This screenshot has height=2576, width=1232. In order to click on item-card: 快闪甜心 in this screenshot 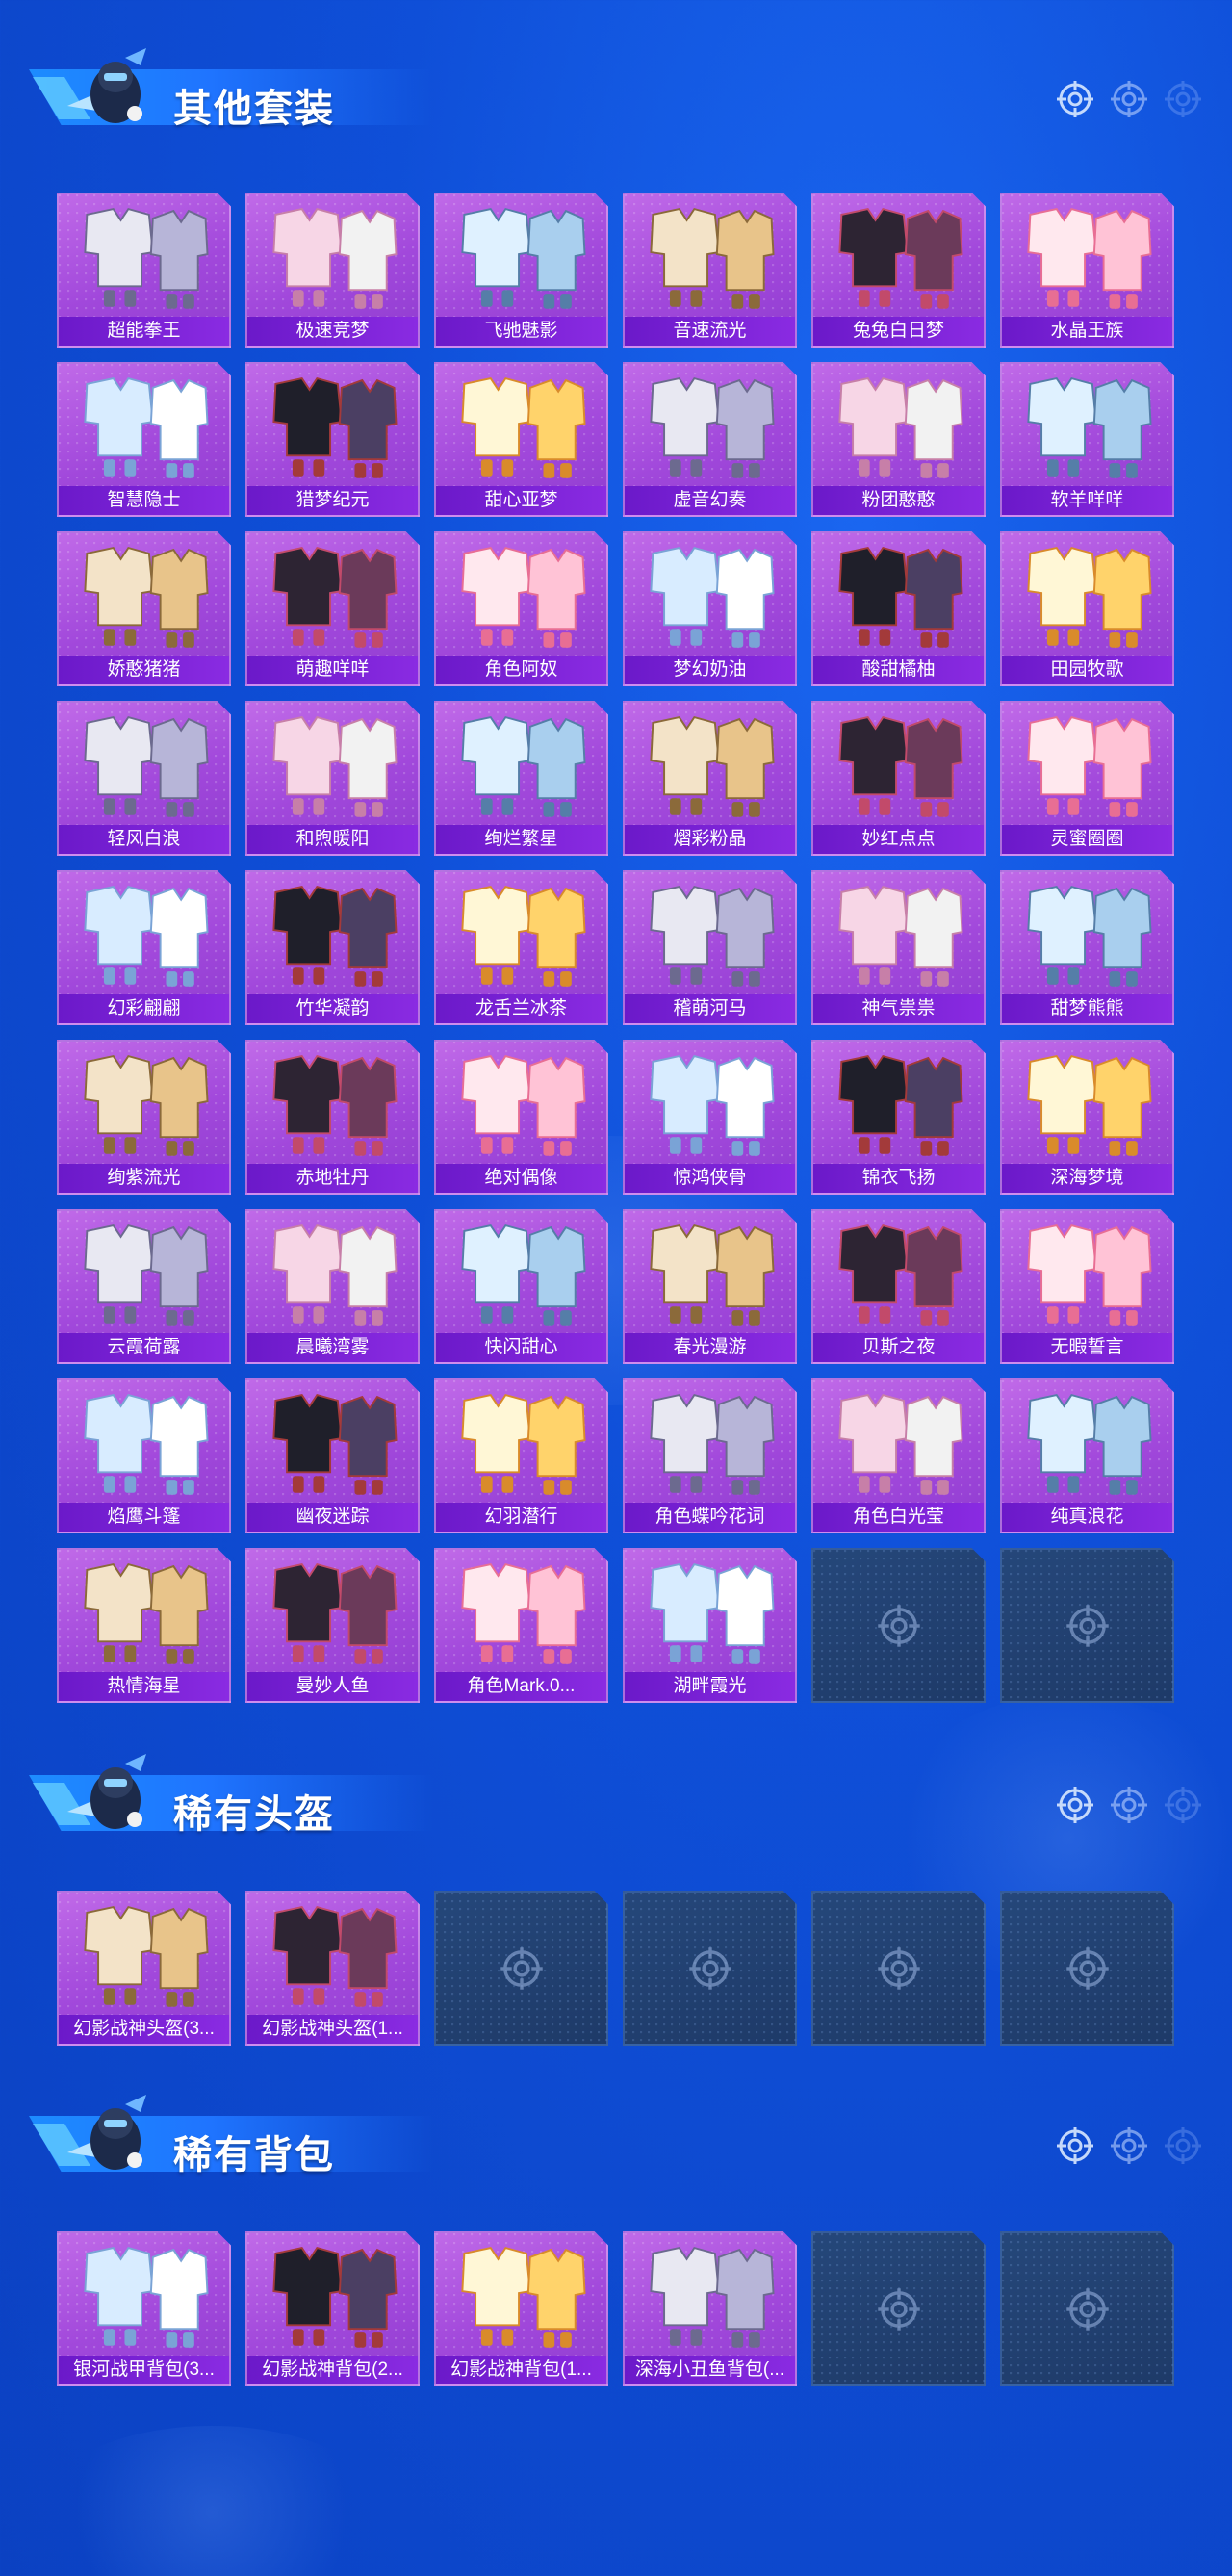, I will do `click(521, 1286)`.